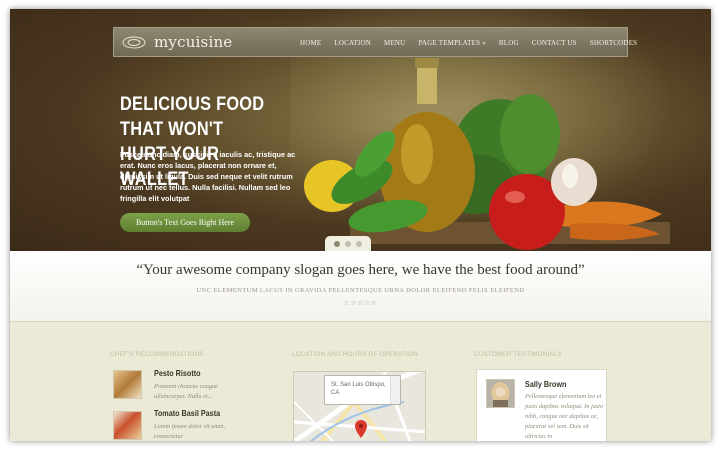 The image size is (721, 451). Describe the element at coordinates (546, 384) in the screenshot. I see `testimonial-author: Sally Brown` at that location.